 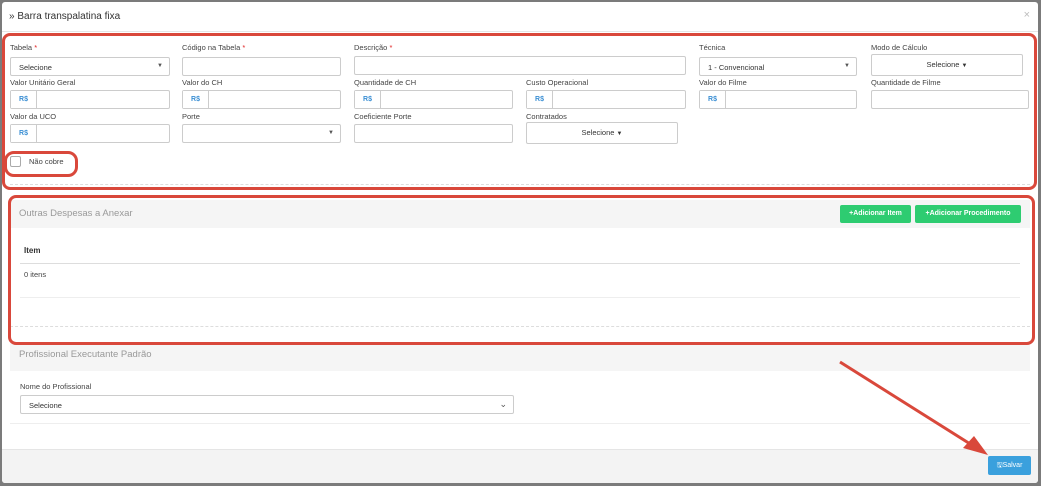 What do you see at coordinates (975, 445) in the screenshot?
I see `arrow-head` at bounding box center [975, 445].